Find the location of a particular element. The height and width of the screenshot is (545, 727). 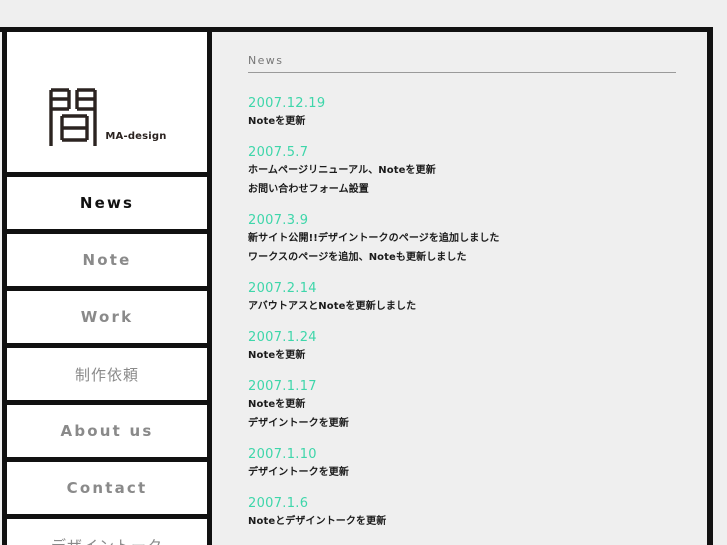

logo-wordmark: MA-design is located at coordinates (136, 136).